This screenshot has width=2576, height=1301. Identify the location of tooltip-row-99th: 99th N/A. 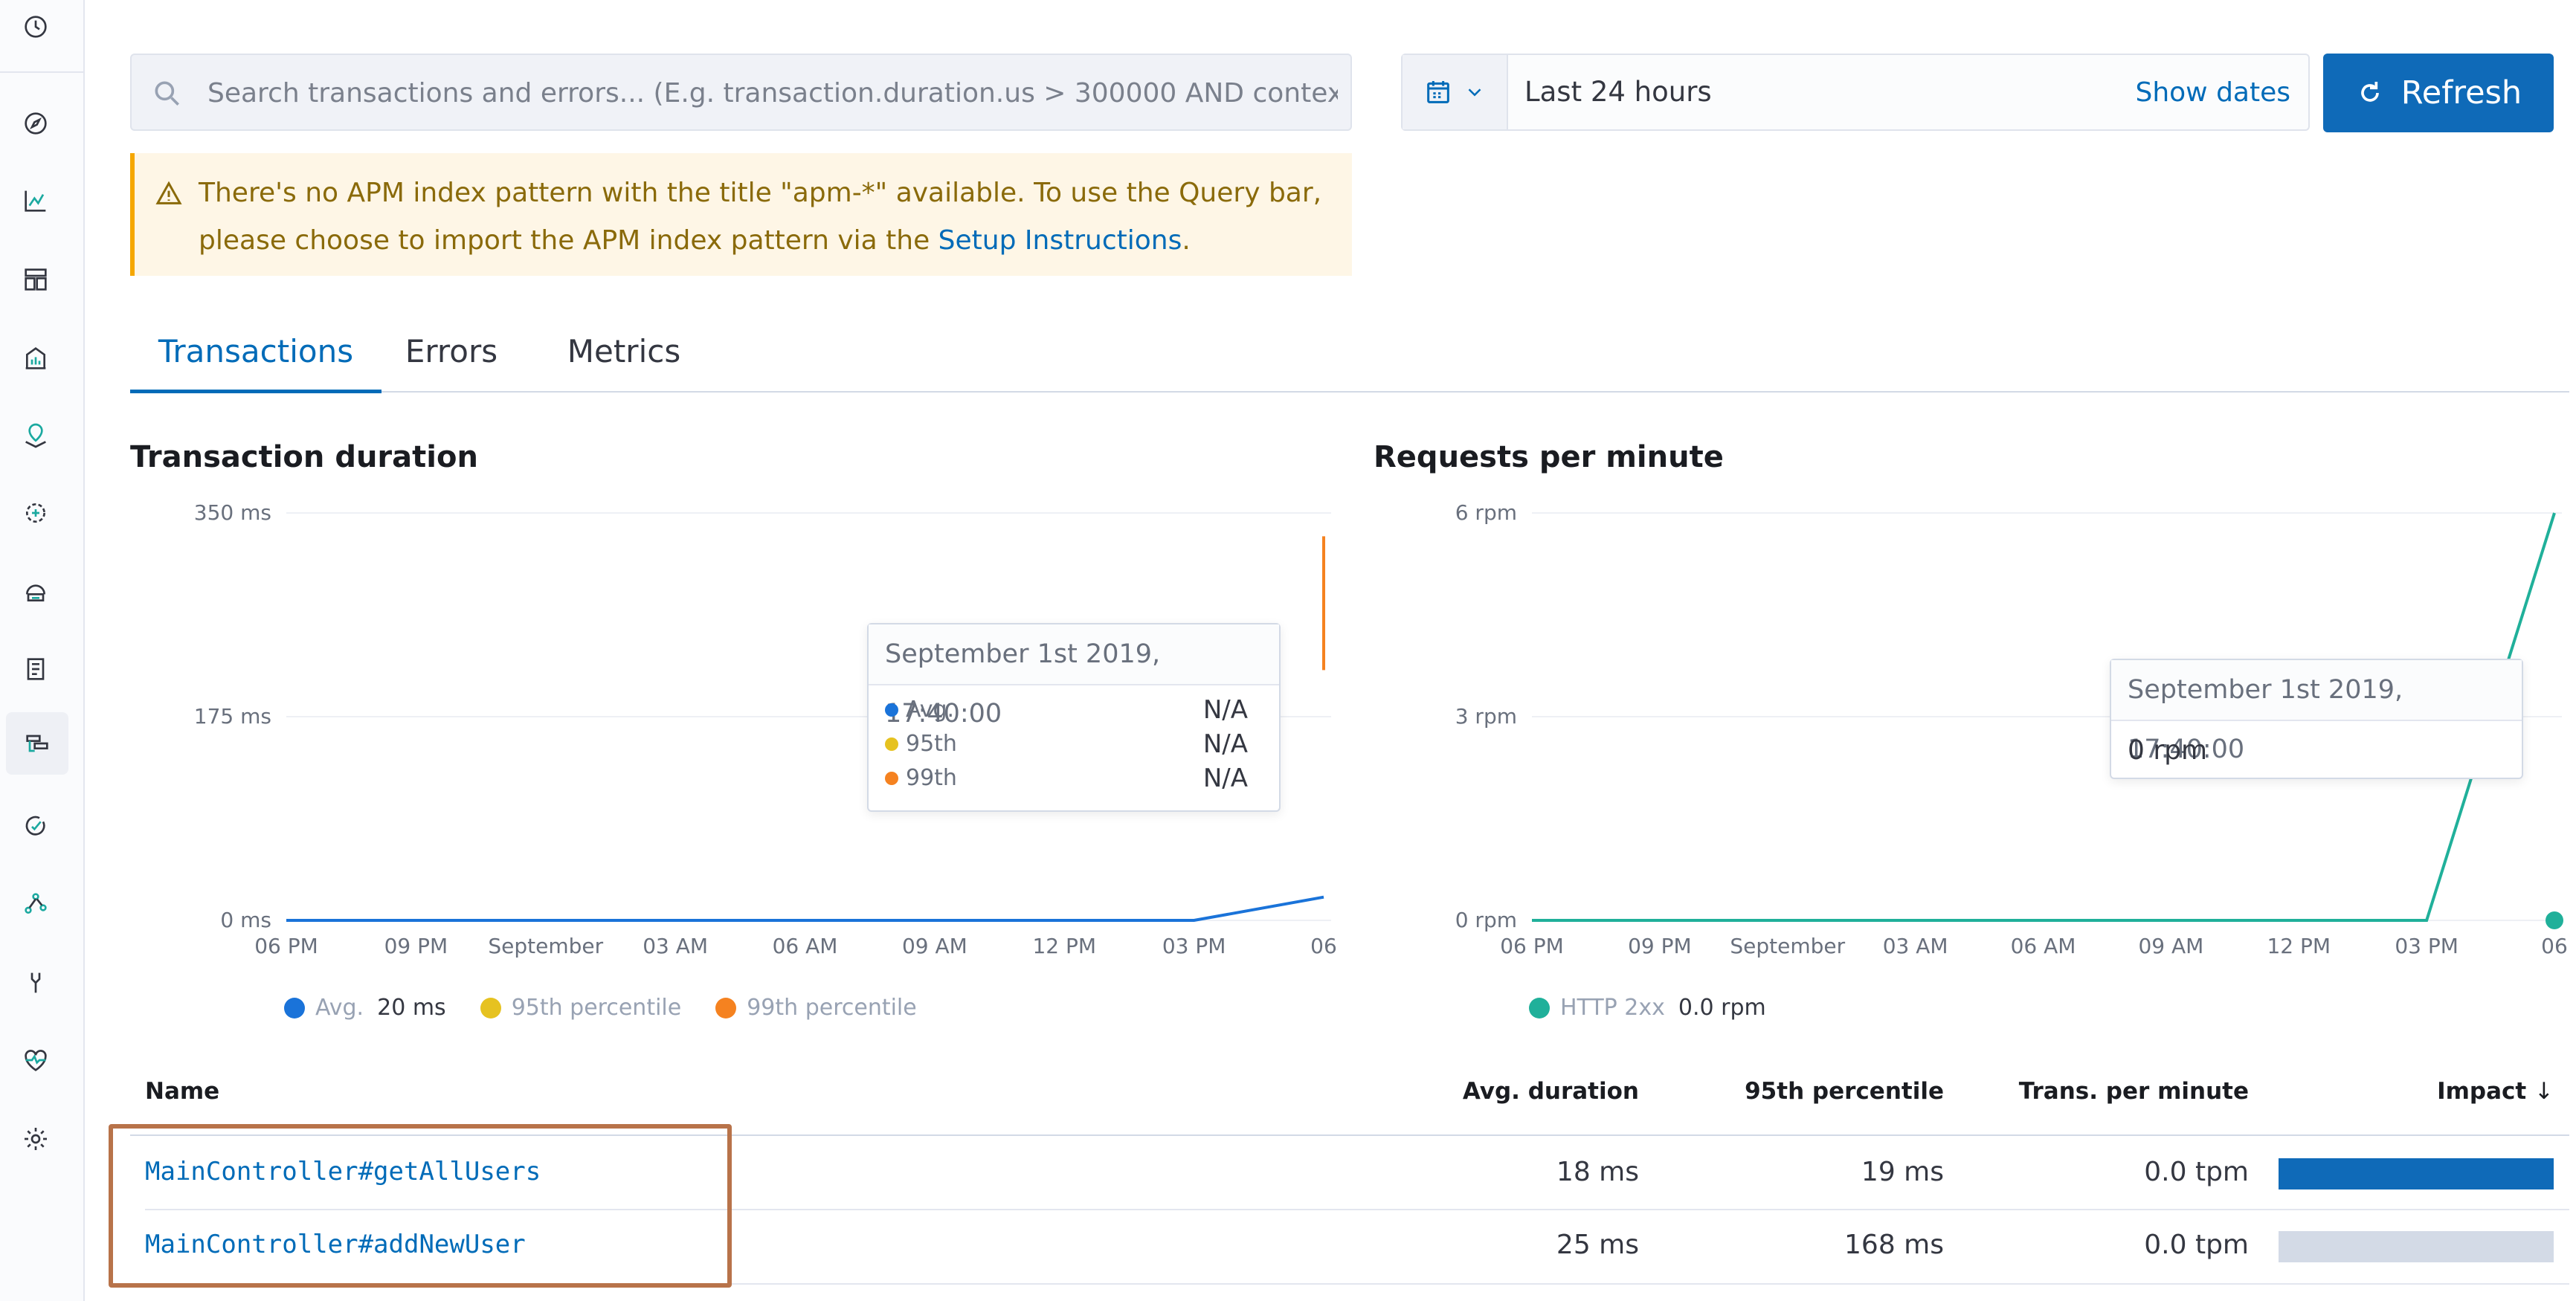
(1074, 778).